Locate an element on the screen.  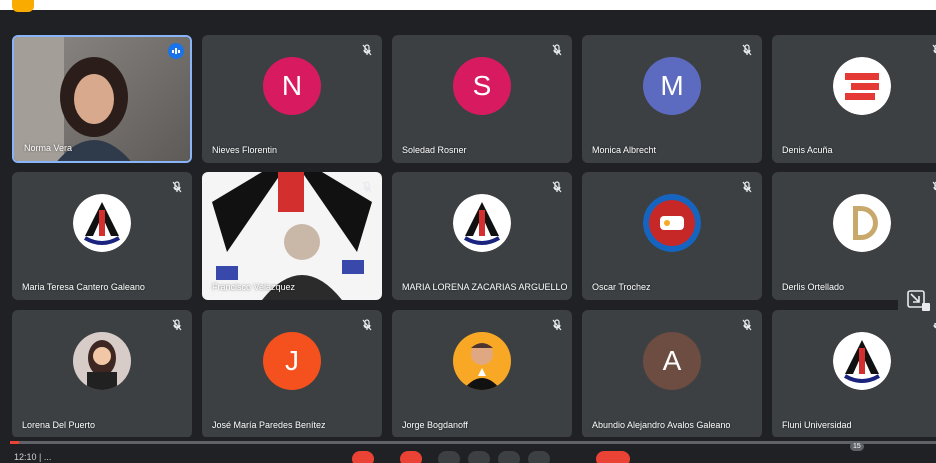
participant-tile: Norma Vera is located at coordinates (102, 99).